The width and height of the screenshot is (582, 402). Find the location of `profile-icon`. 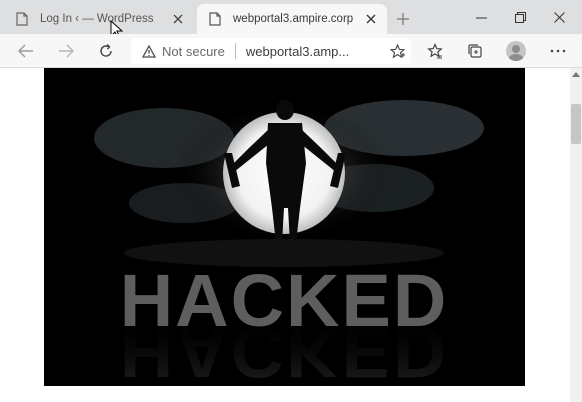

profile-icon is located at coordinates (516, 51).